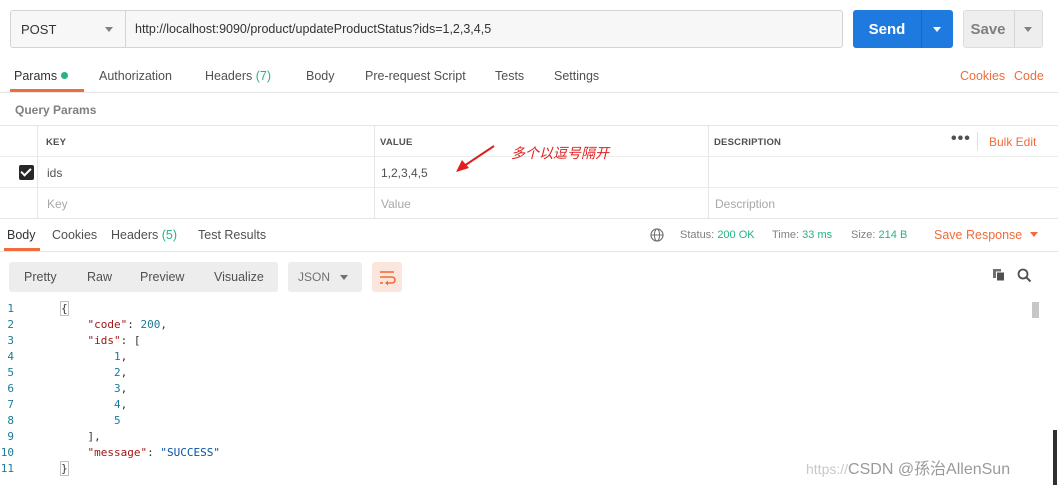 This screenshot has height=485, width=1058. Describe the element at coordinates (36, 76) in the screenshot. I see `tab-params-label: Params` at that location.